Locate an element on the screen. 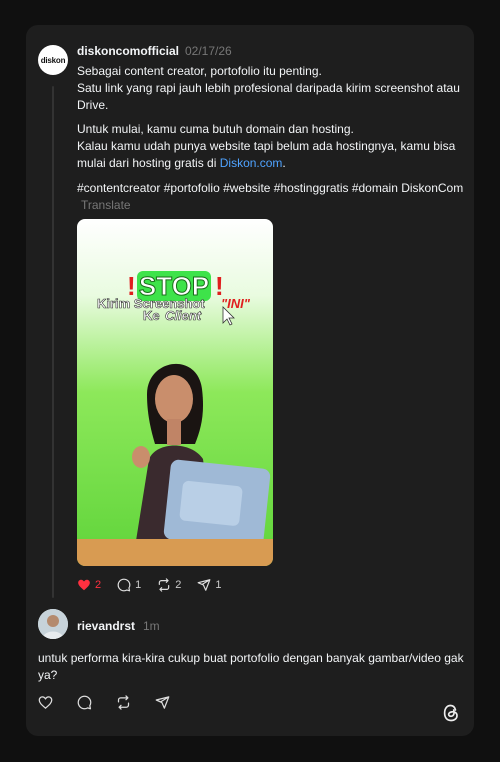 This screenshot has width=500, height=762. post-username: diskoncomofficial is located at coordinates (128, 51).